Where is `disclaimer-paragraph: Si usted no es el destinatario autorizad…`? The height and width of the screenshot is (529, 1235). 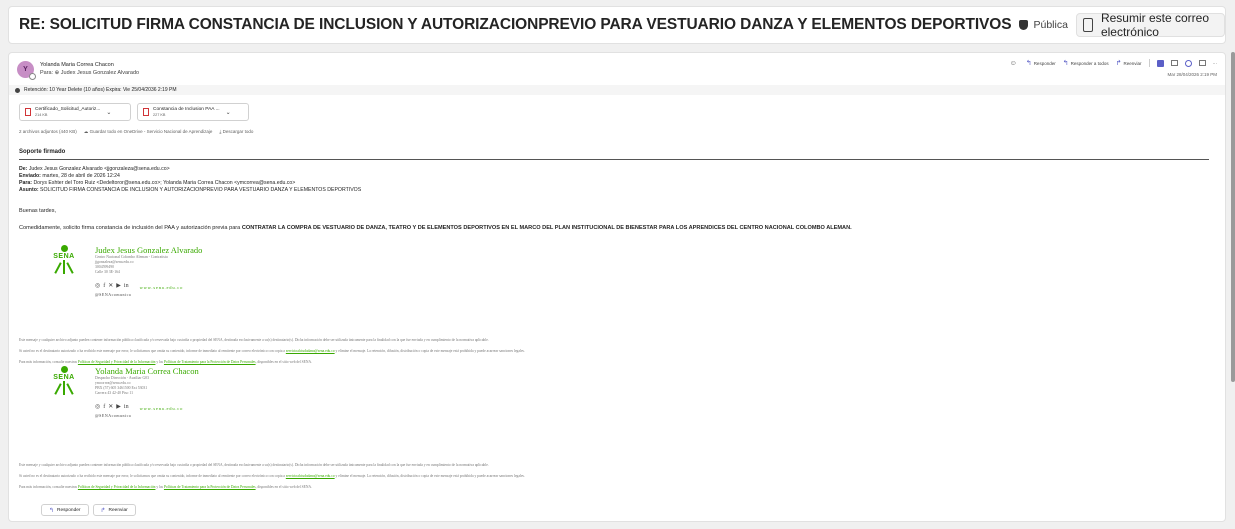
disclaimer-paragraph: Si usted no es el destinatario autorizad… is located at coordinates (272, 351).